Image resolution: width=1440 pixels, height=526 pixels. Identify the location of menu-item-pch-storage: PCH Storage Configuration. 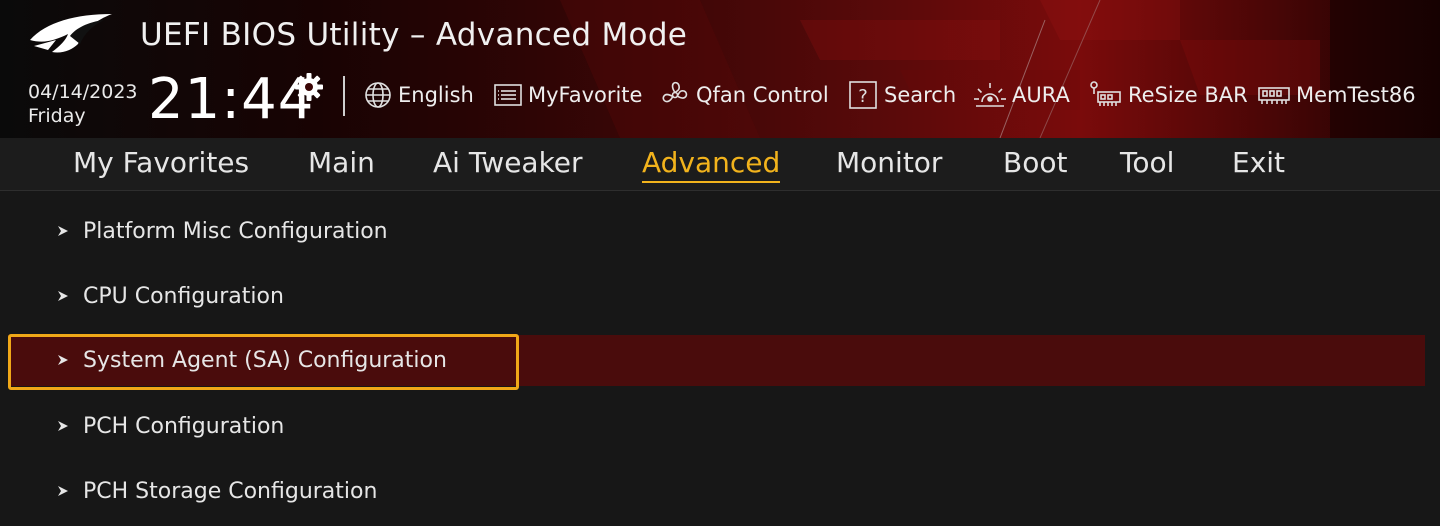
(720, 491).